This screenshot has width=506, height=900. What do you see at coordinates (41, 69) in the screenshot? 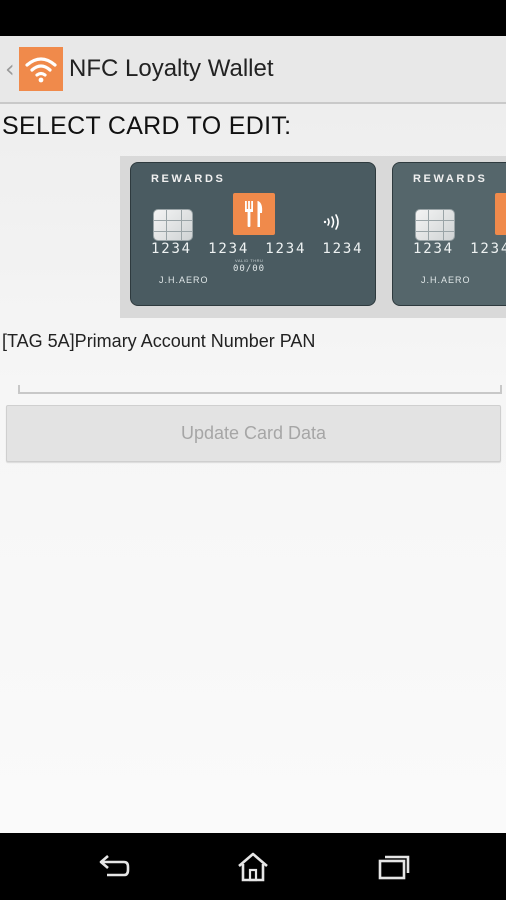
I see `wifi-signal-icon` at bounding box center [41, 69].